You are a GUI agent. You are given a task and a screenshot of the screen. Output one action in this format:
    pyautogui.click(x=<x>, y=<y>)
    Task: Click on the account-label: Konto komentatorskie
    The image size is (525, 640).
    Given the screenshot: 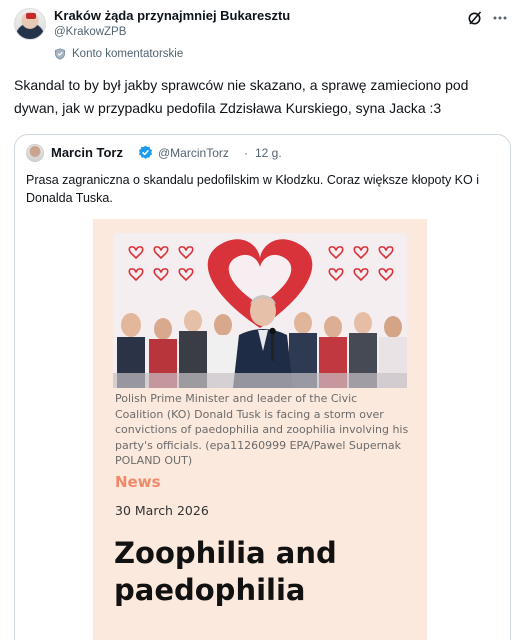 What is the action you would take?
    pyautogui.click(x=118, y=54)
    